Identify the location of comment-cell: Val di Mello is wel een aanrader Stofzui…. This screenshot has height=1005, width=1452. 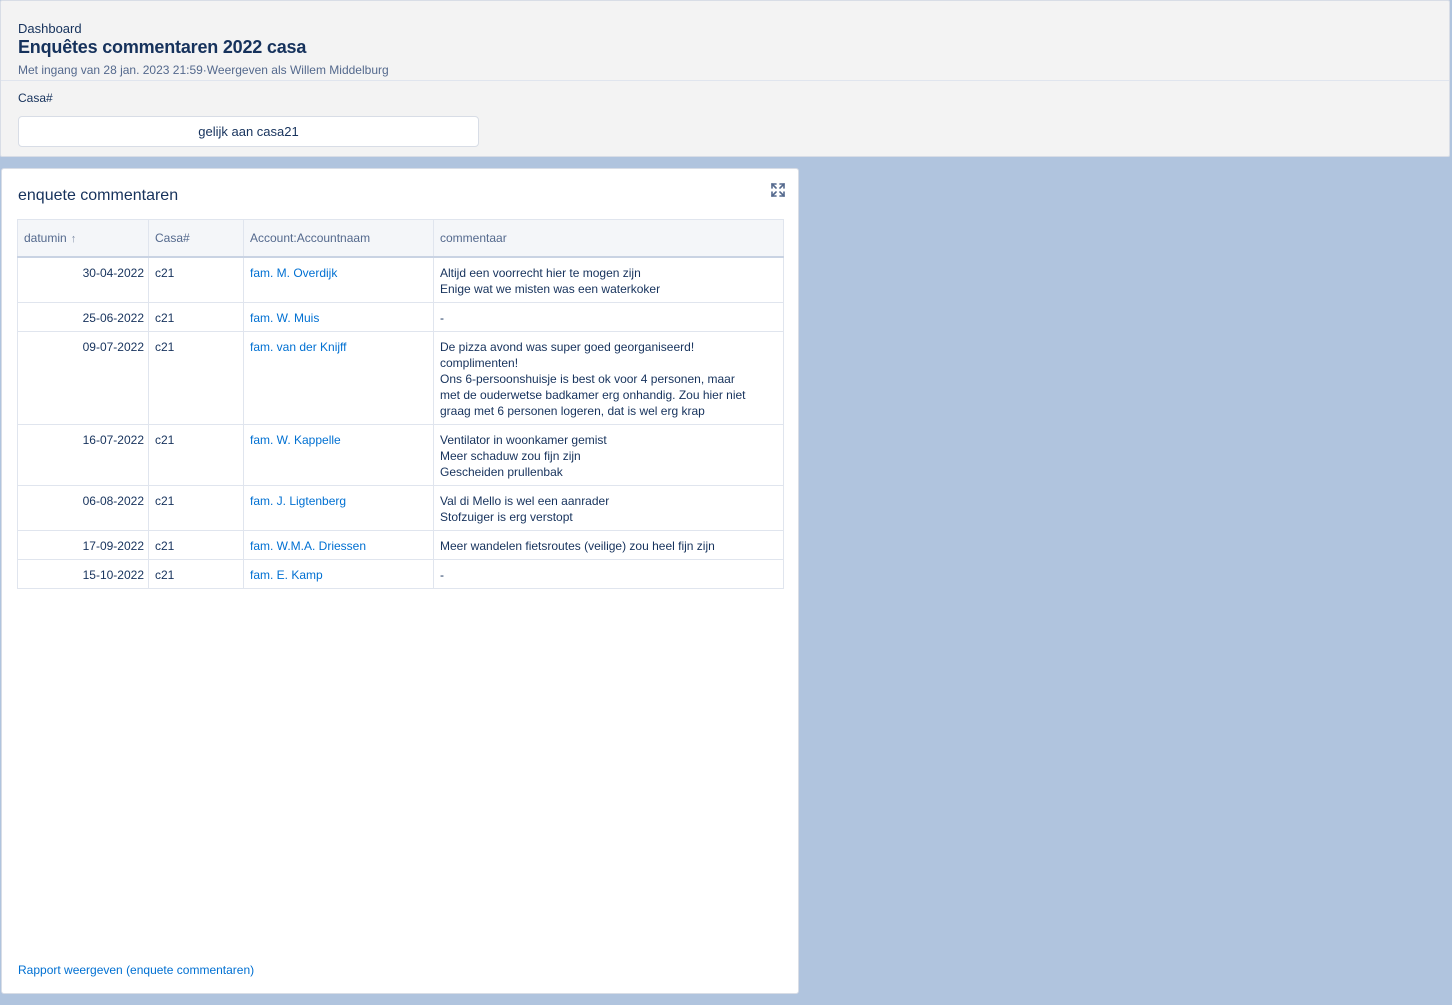
(608, 508).